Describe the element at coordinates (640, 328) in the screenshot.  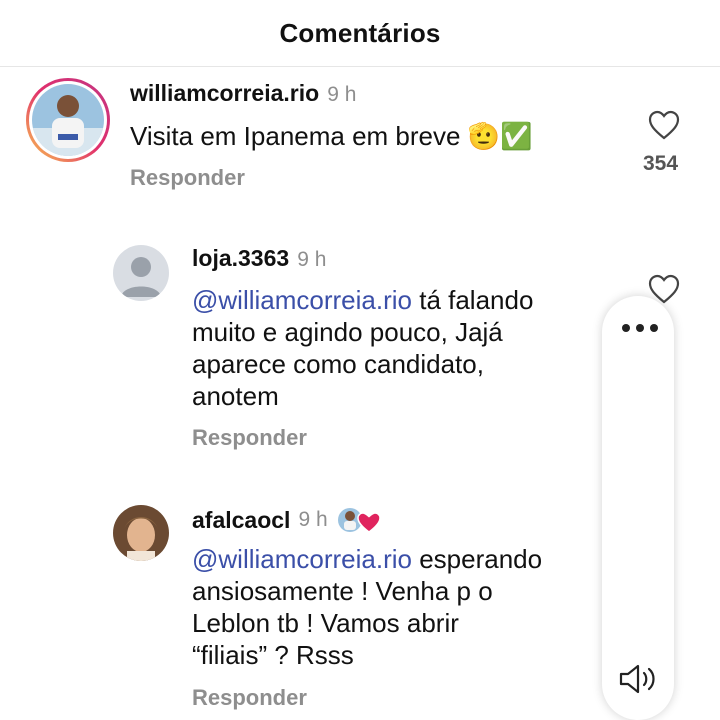
I see `more-options-icon` at that location.